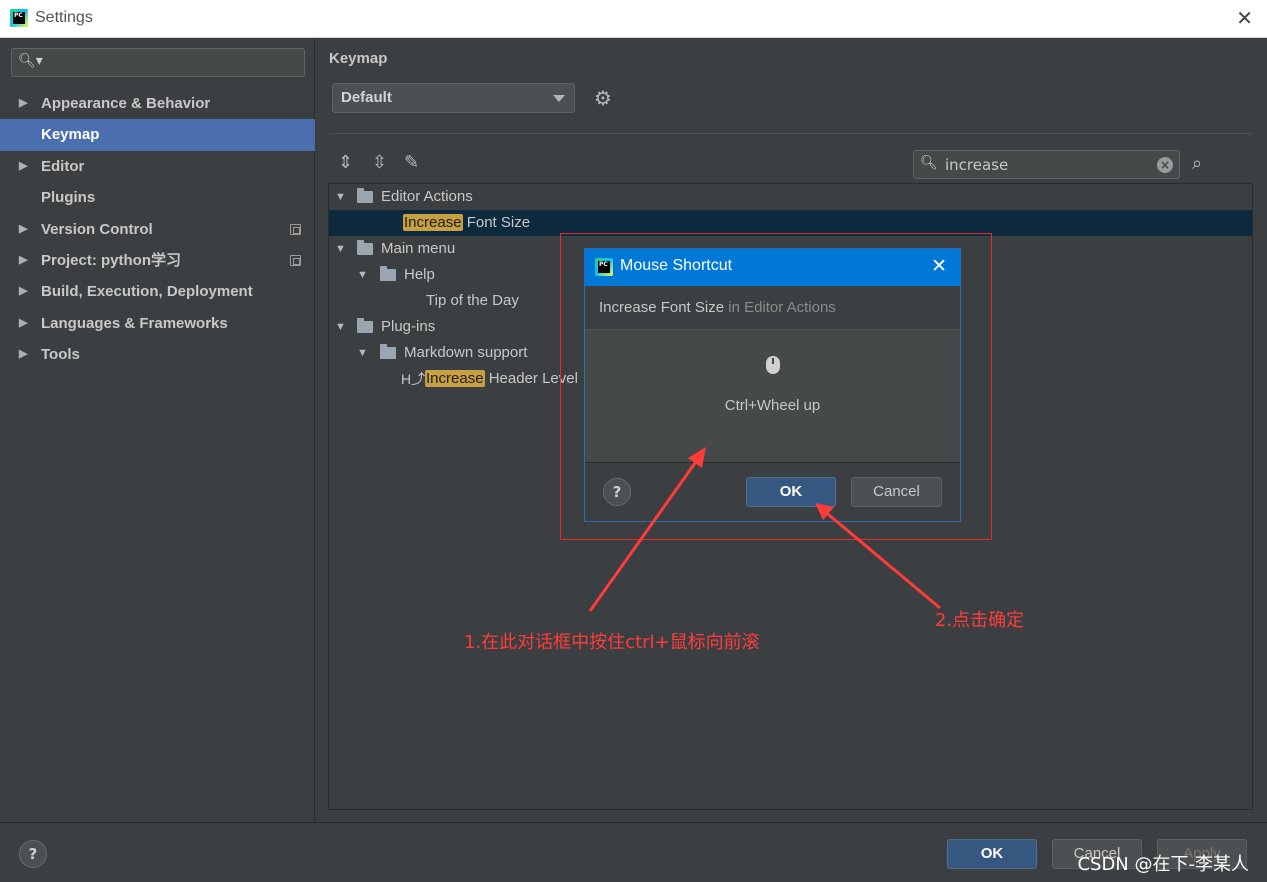  What do you see at coordinates (411, 162) in the screenshot?
I see `edit-pencil-icon: ✎` at bounding box center [411, 162].